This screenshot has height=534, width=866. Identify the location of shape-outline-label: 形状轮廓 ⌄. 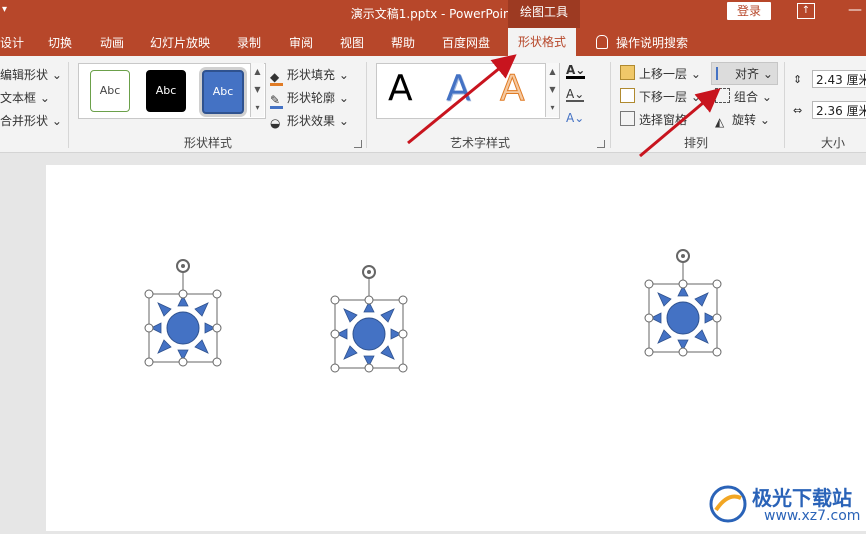
(318, 98).